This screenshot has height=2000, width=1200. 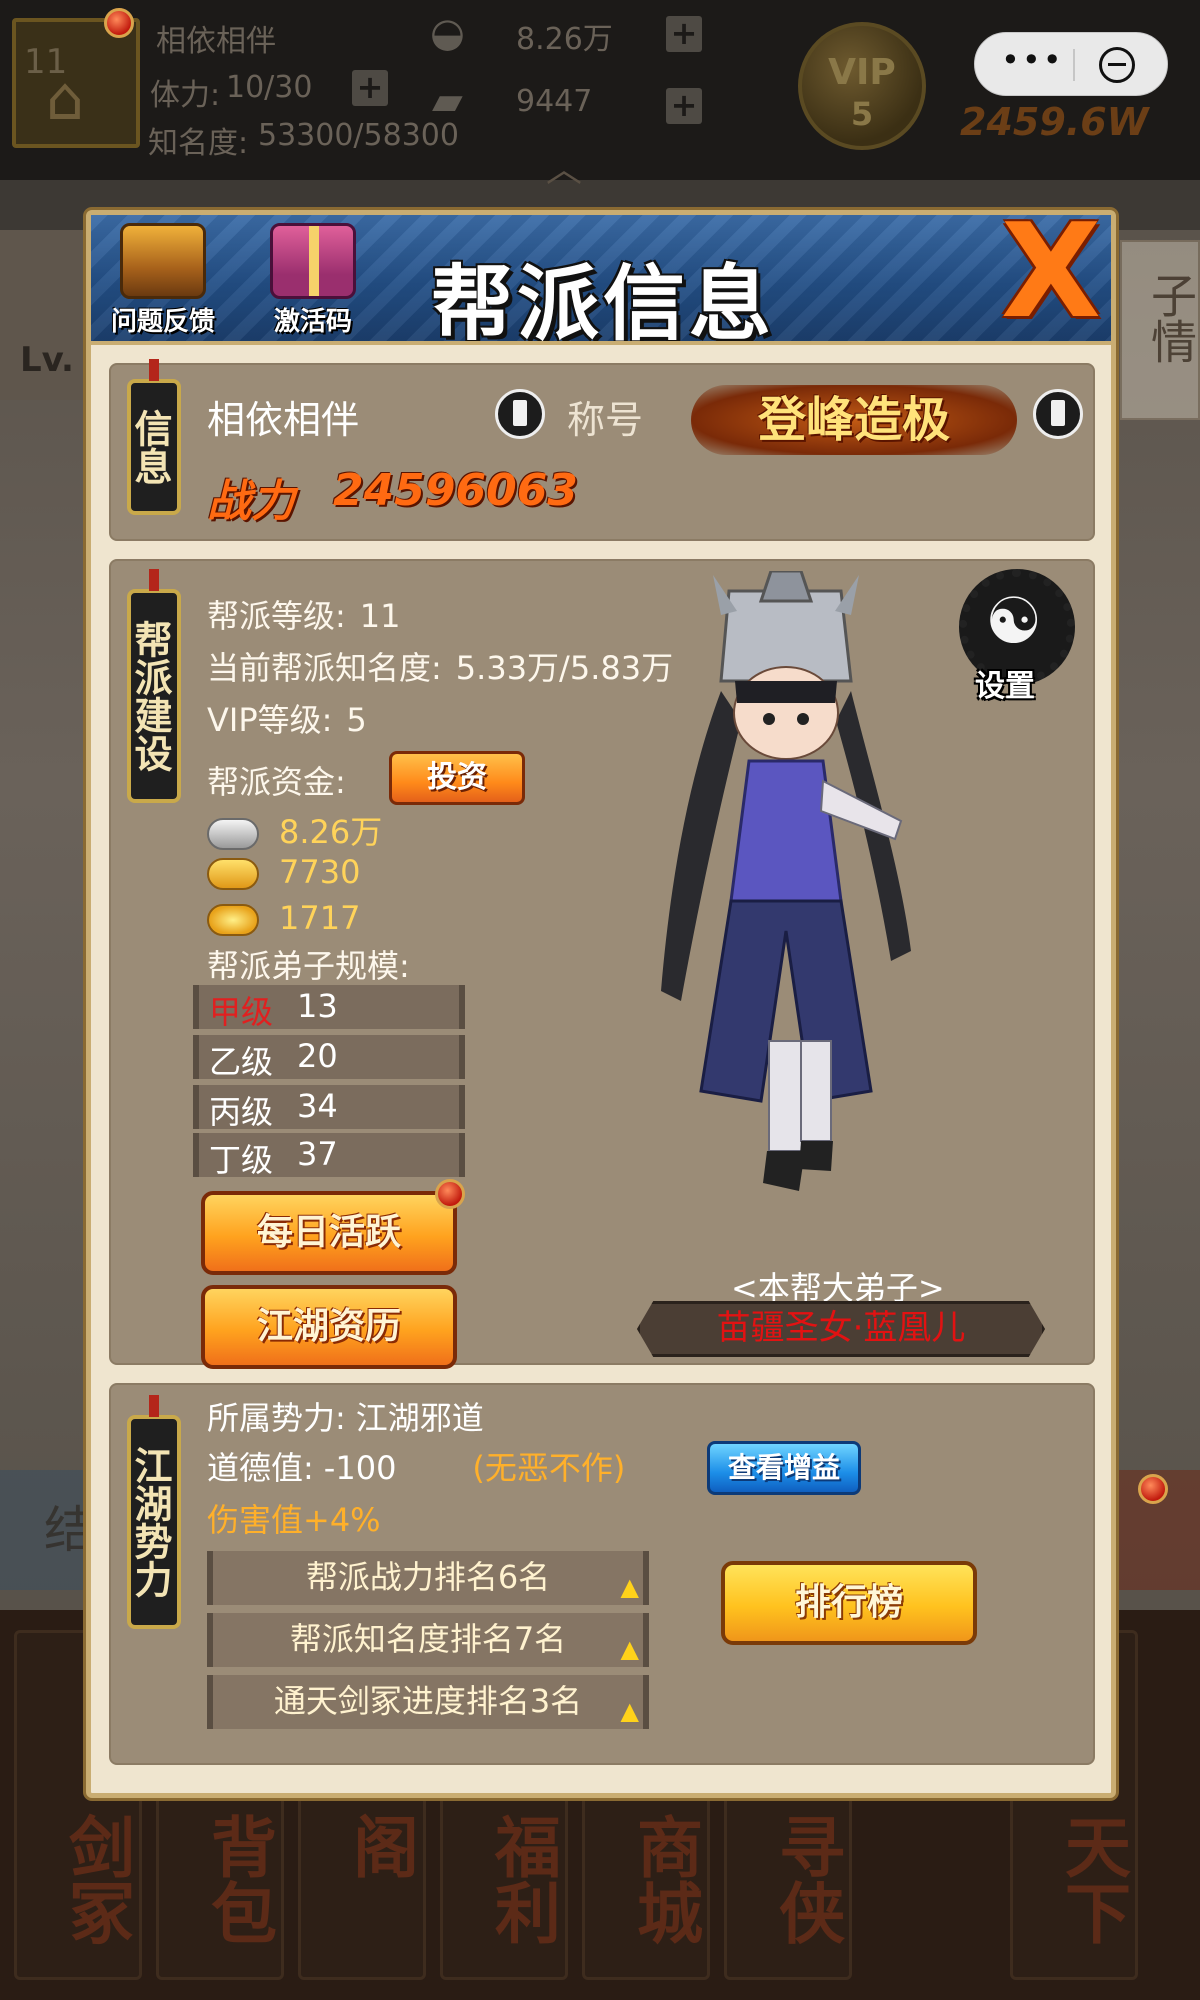 What do you see at coordinates (154, 1512) in the screenshot?
I see `faction-panel-tag: 江湖势力` at bounding box center [154, 1512].